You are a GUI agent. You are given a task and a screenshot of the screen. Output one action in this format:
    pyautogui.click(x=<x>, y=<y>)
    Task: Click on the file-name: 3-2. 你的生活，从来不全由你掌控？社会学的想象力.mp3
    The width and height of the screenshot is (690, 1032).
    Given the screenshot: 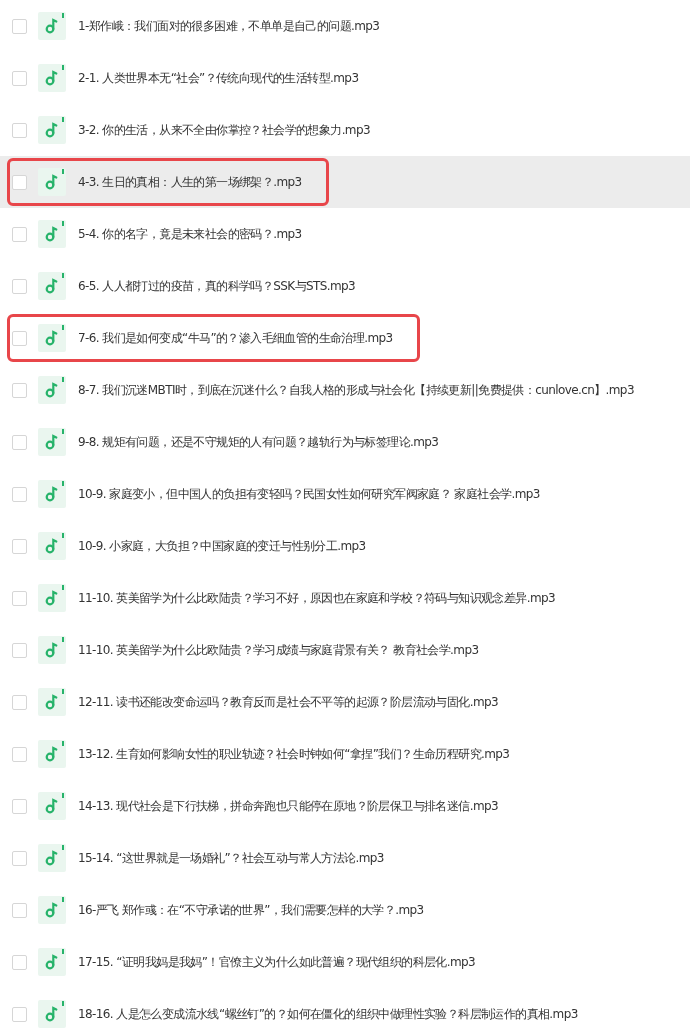 What is the action you would take?
    pyautogui.click(x=224, y=130)
    